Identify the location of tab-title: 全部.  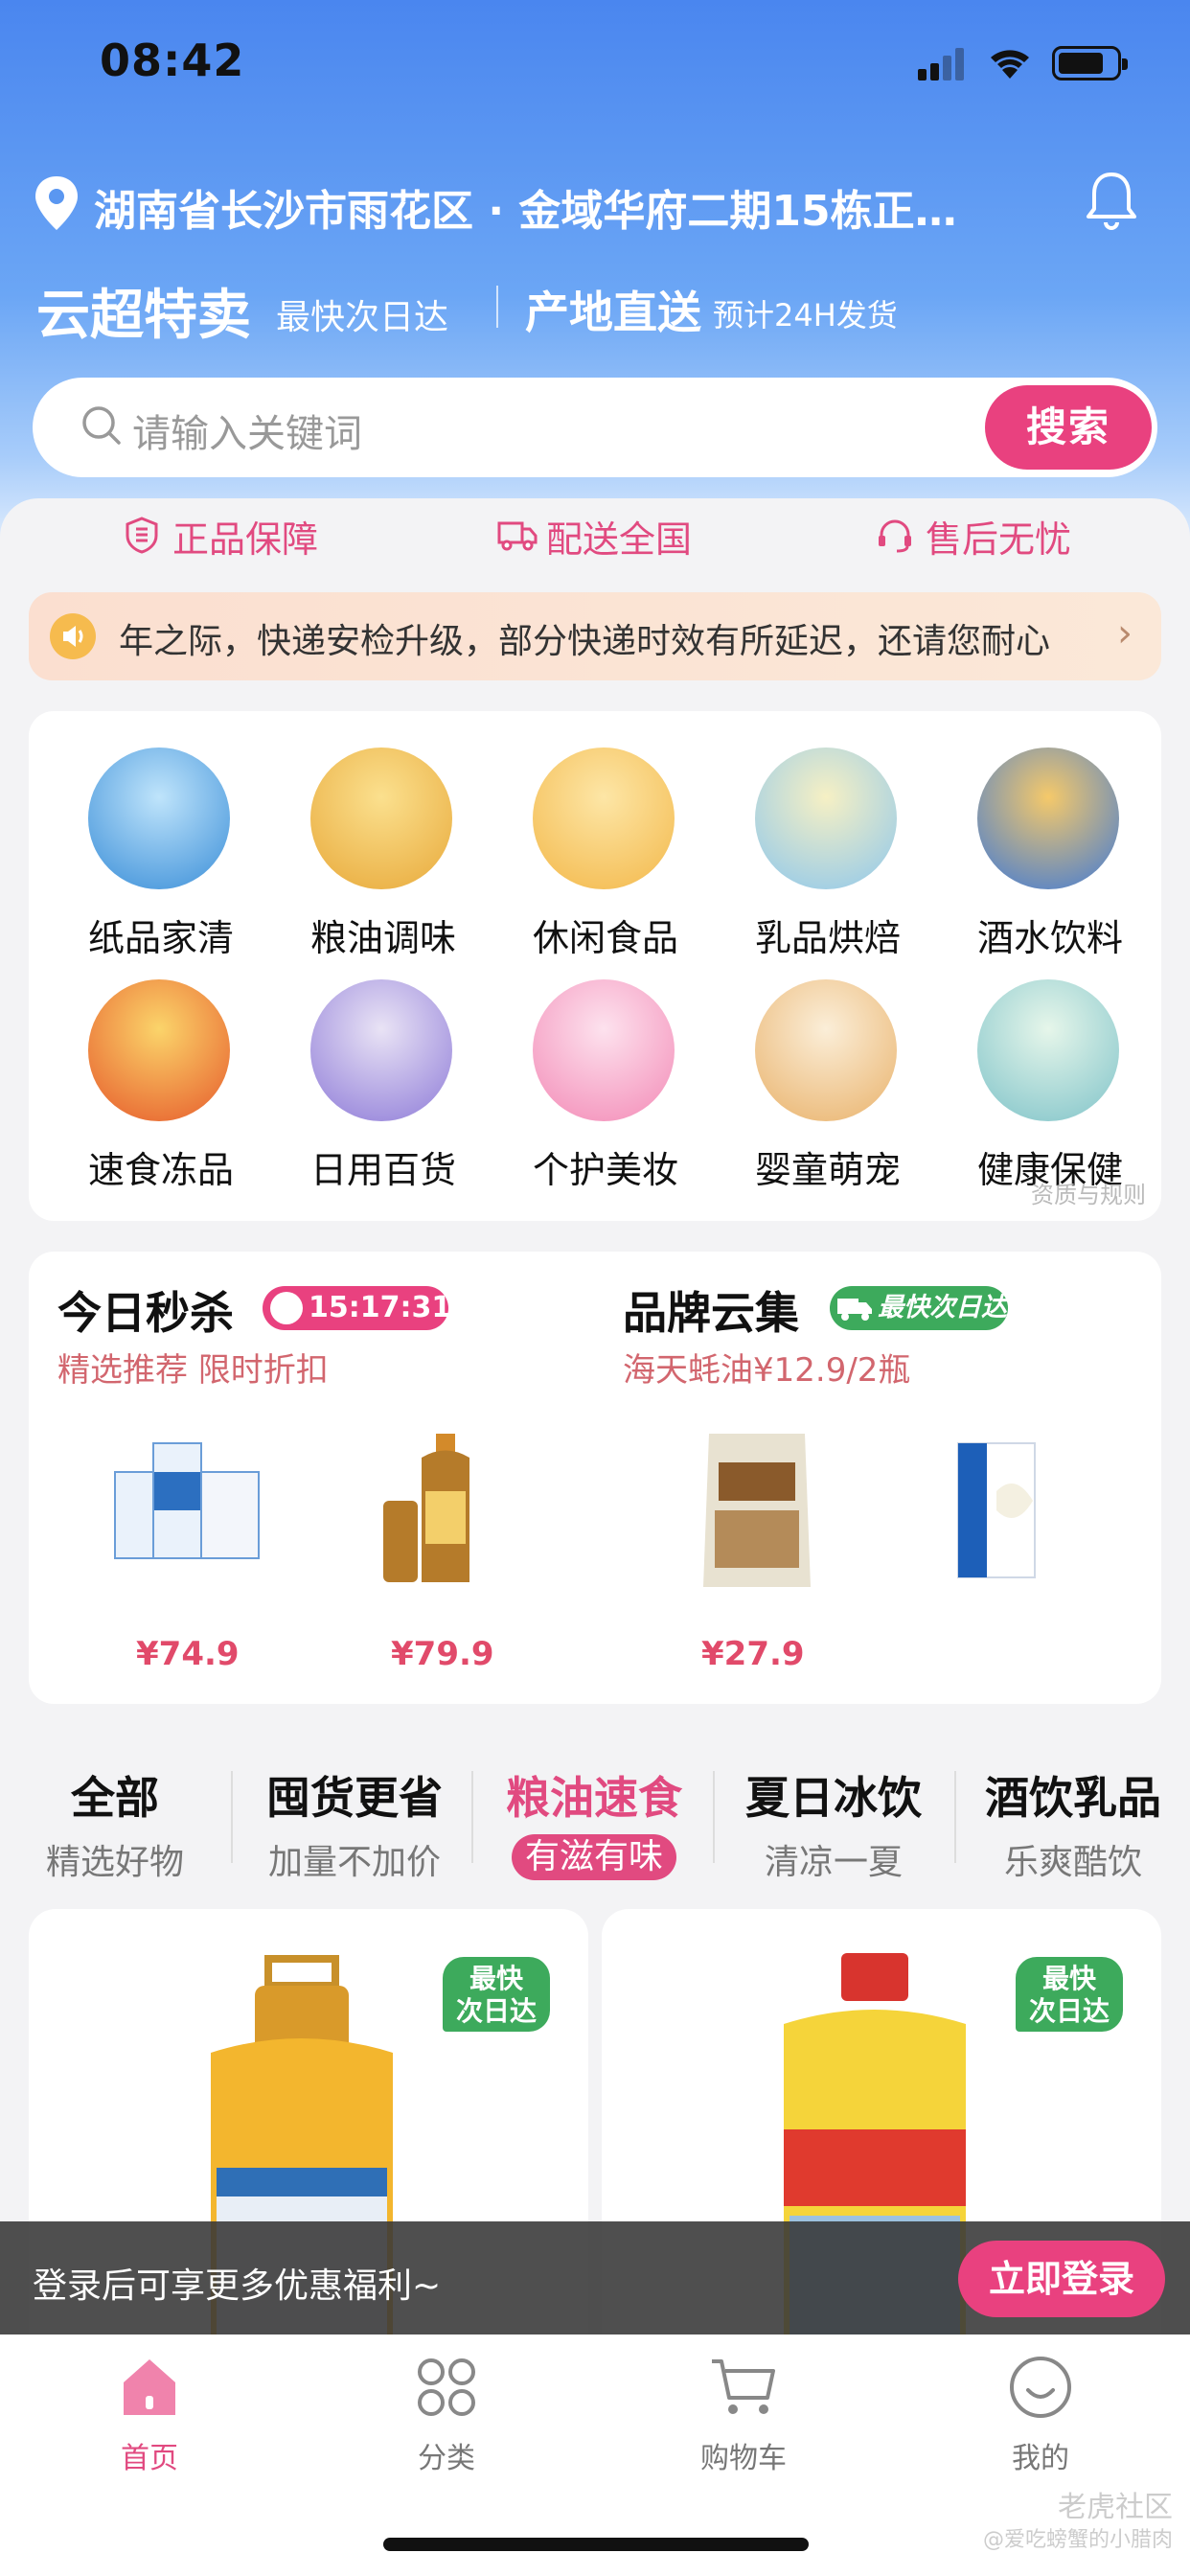
(115, 1798).